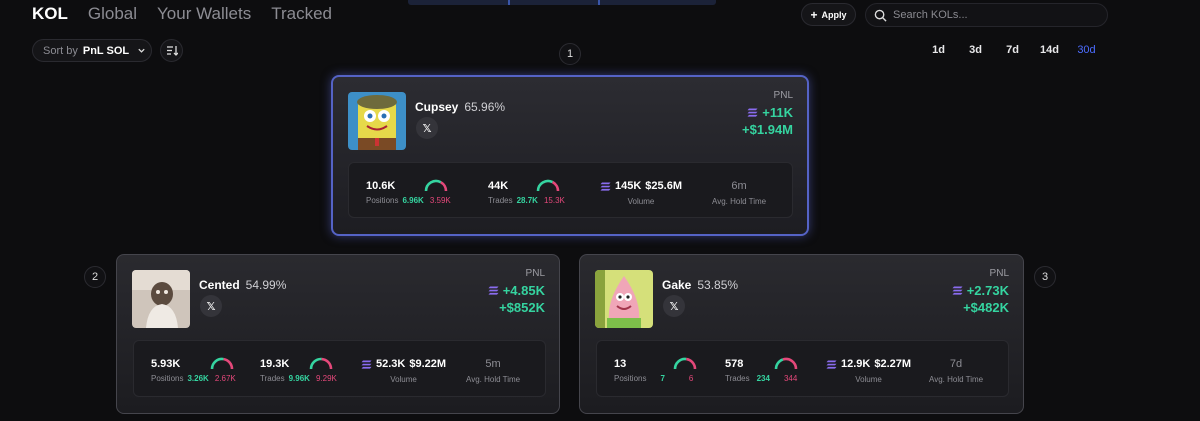 This screenshot has height=421, width=1200. I want to click on volume-usd: $25.6M, so click(663, 186).